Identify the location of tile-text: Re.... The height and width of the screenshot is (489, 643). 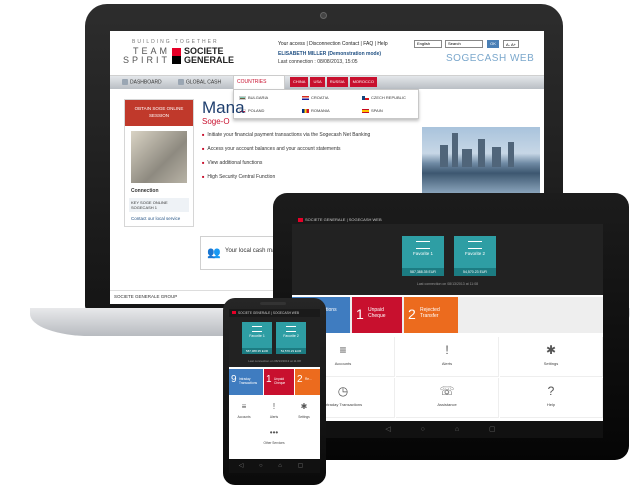
(308, 379).